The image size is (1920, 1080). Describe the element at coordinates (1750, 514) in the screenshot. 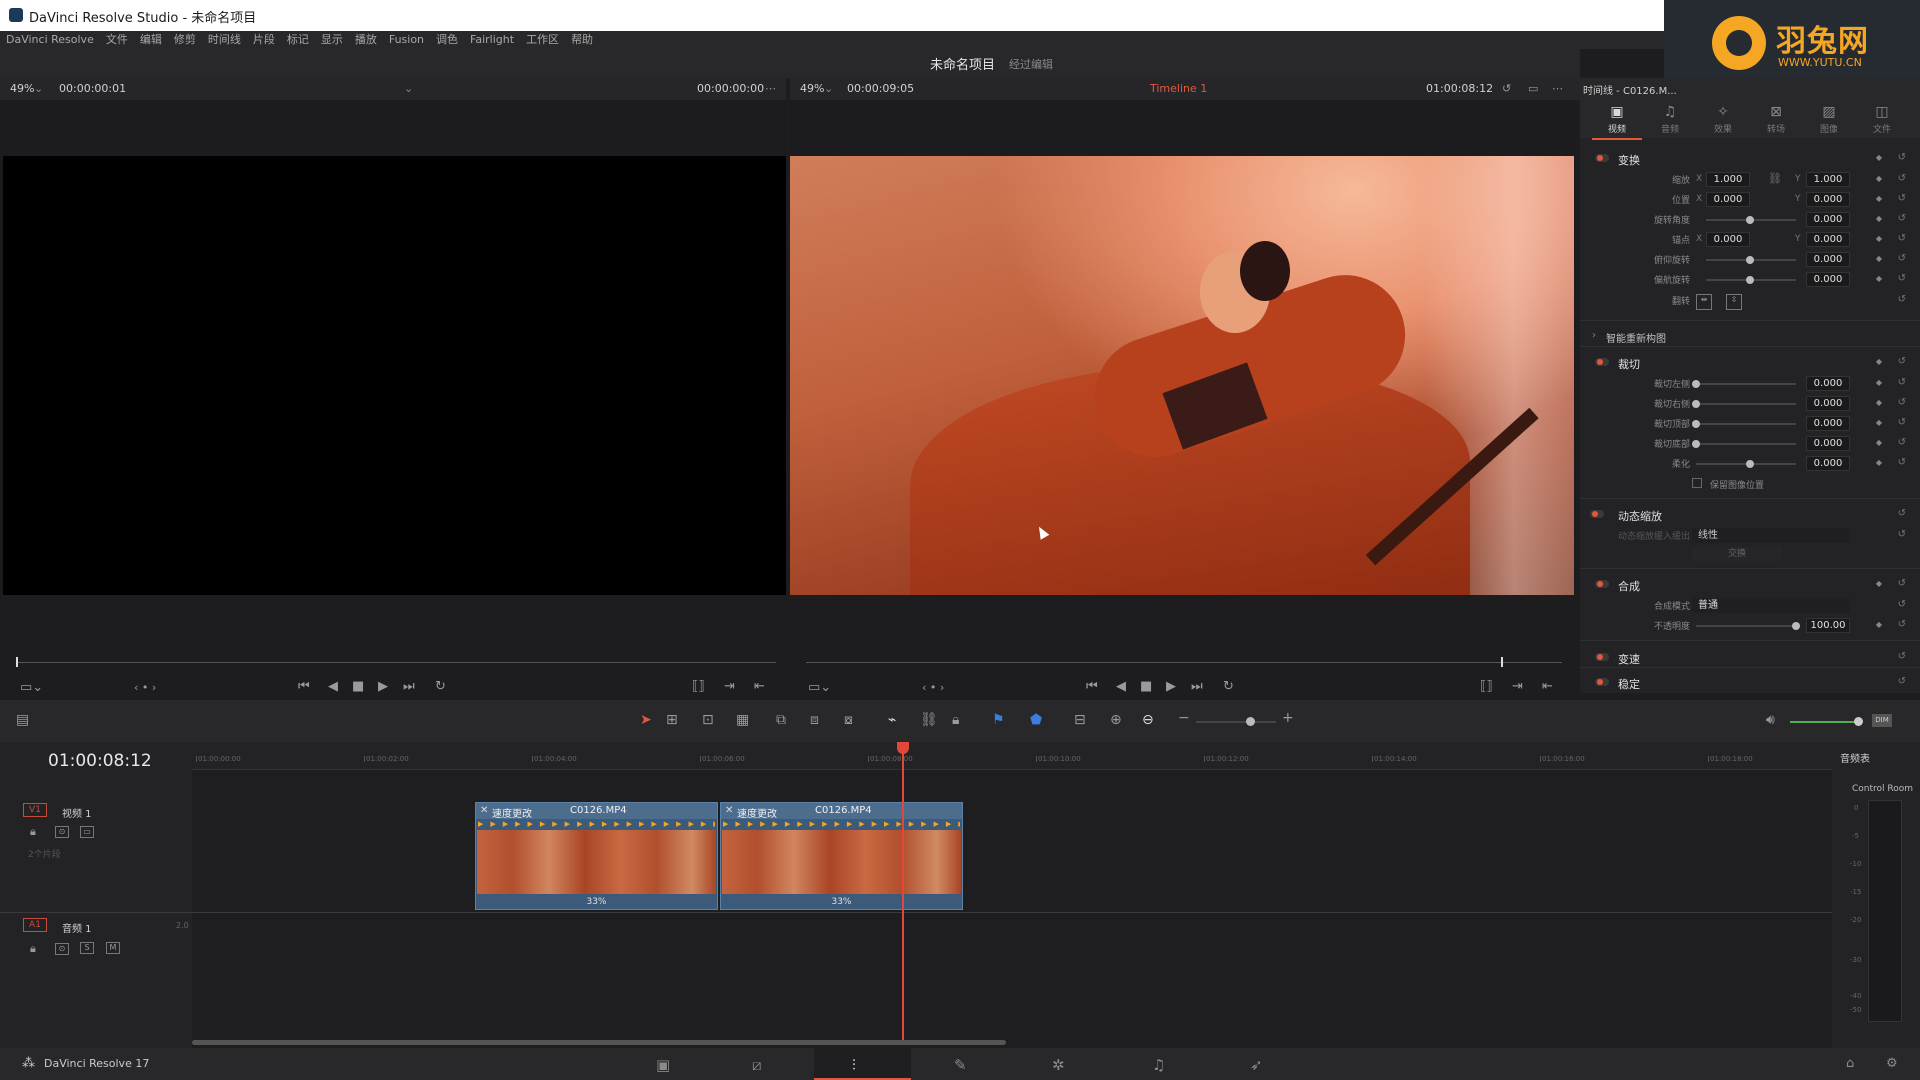

I see `dynamic-zoom-section: 动态缩放 ↺` at that location.